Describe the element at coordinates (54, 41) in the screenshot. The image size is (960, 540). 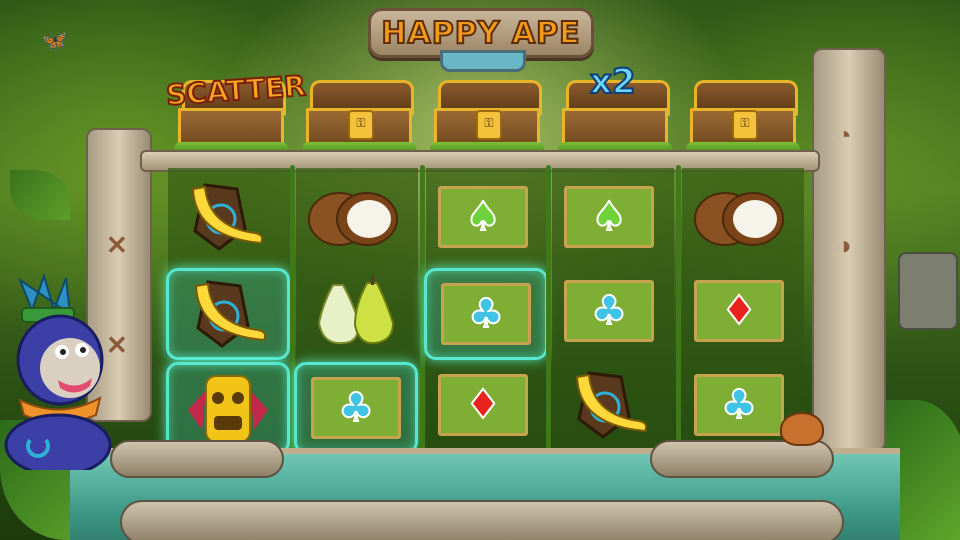
I see `butterfly-icon: 🦋` at that location.